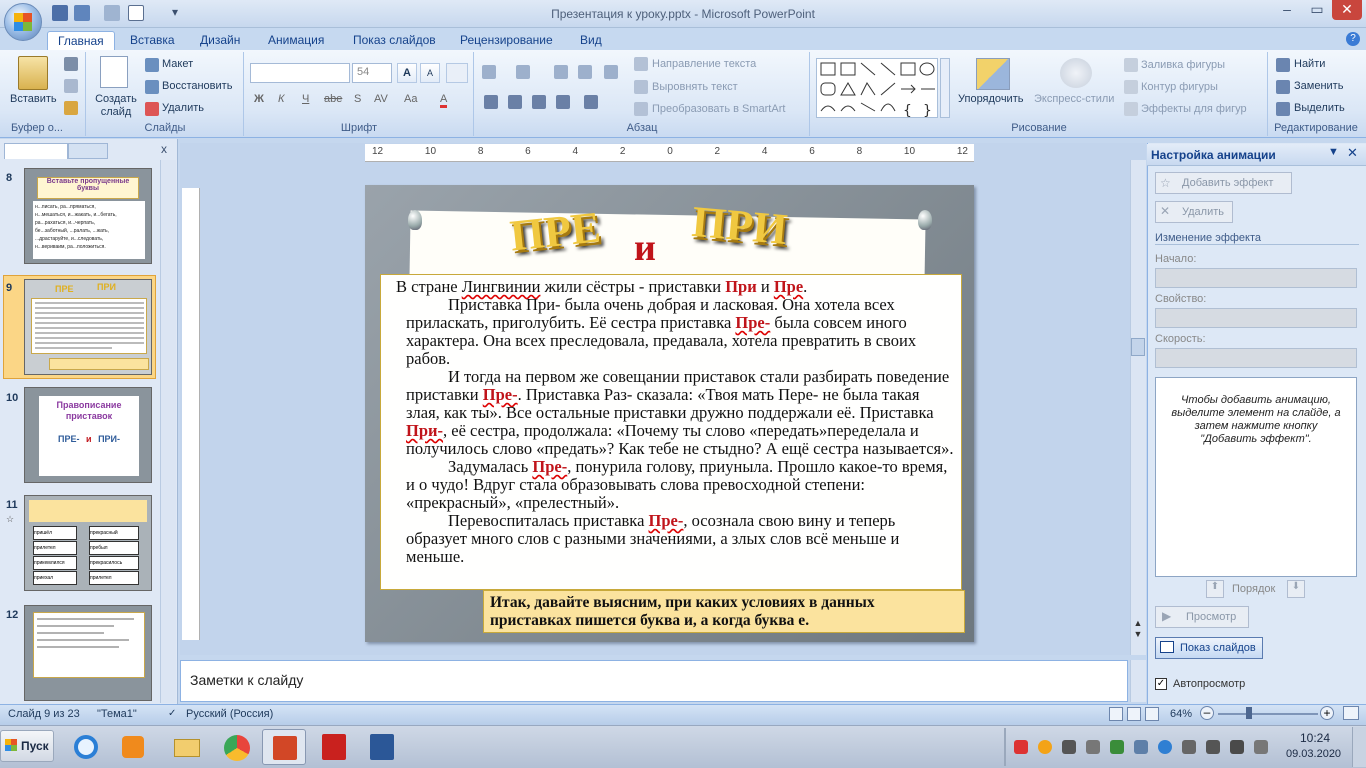 The image size is (1366, 768). What do you see at coordinates (561, 72) in the screenshot?
I see `decrease-indent-icon` at bounding box center [561, 72].